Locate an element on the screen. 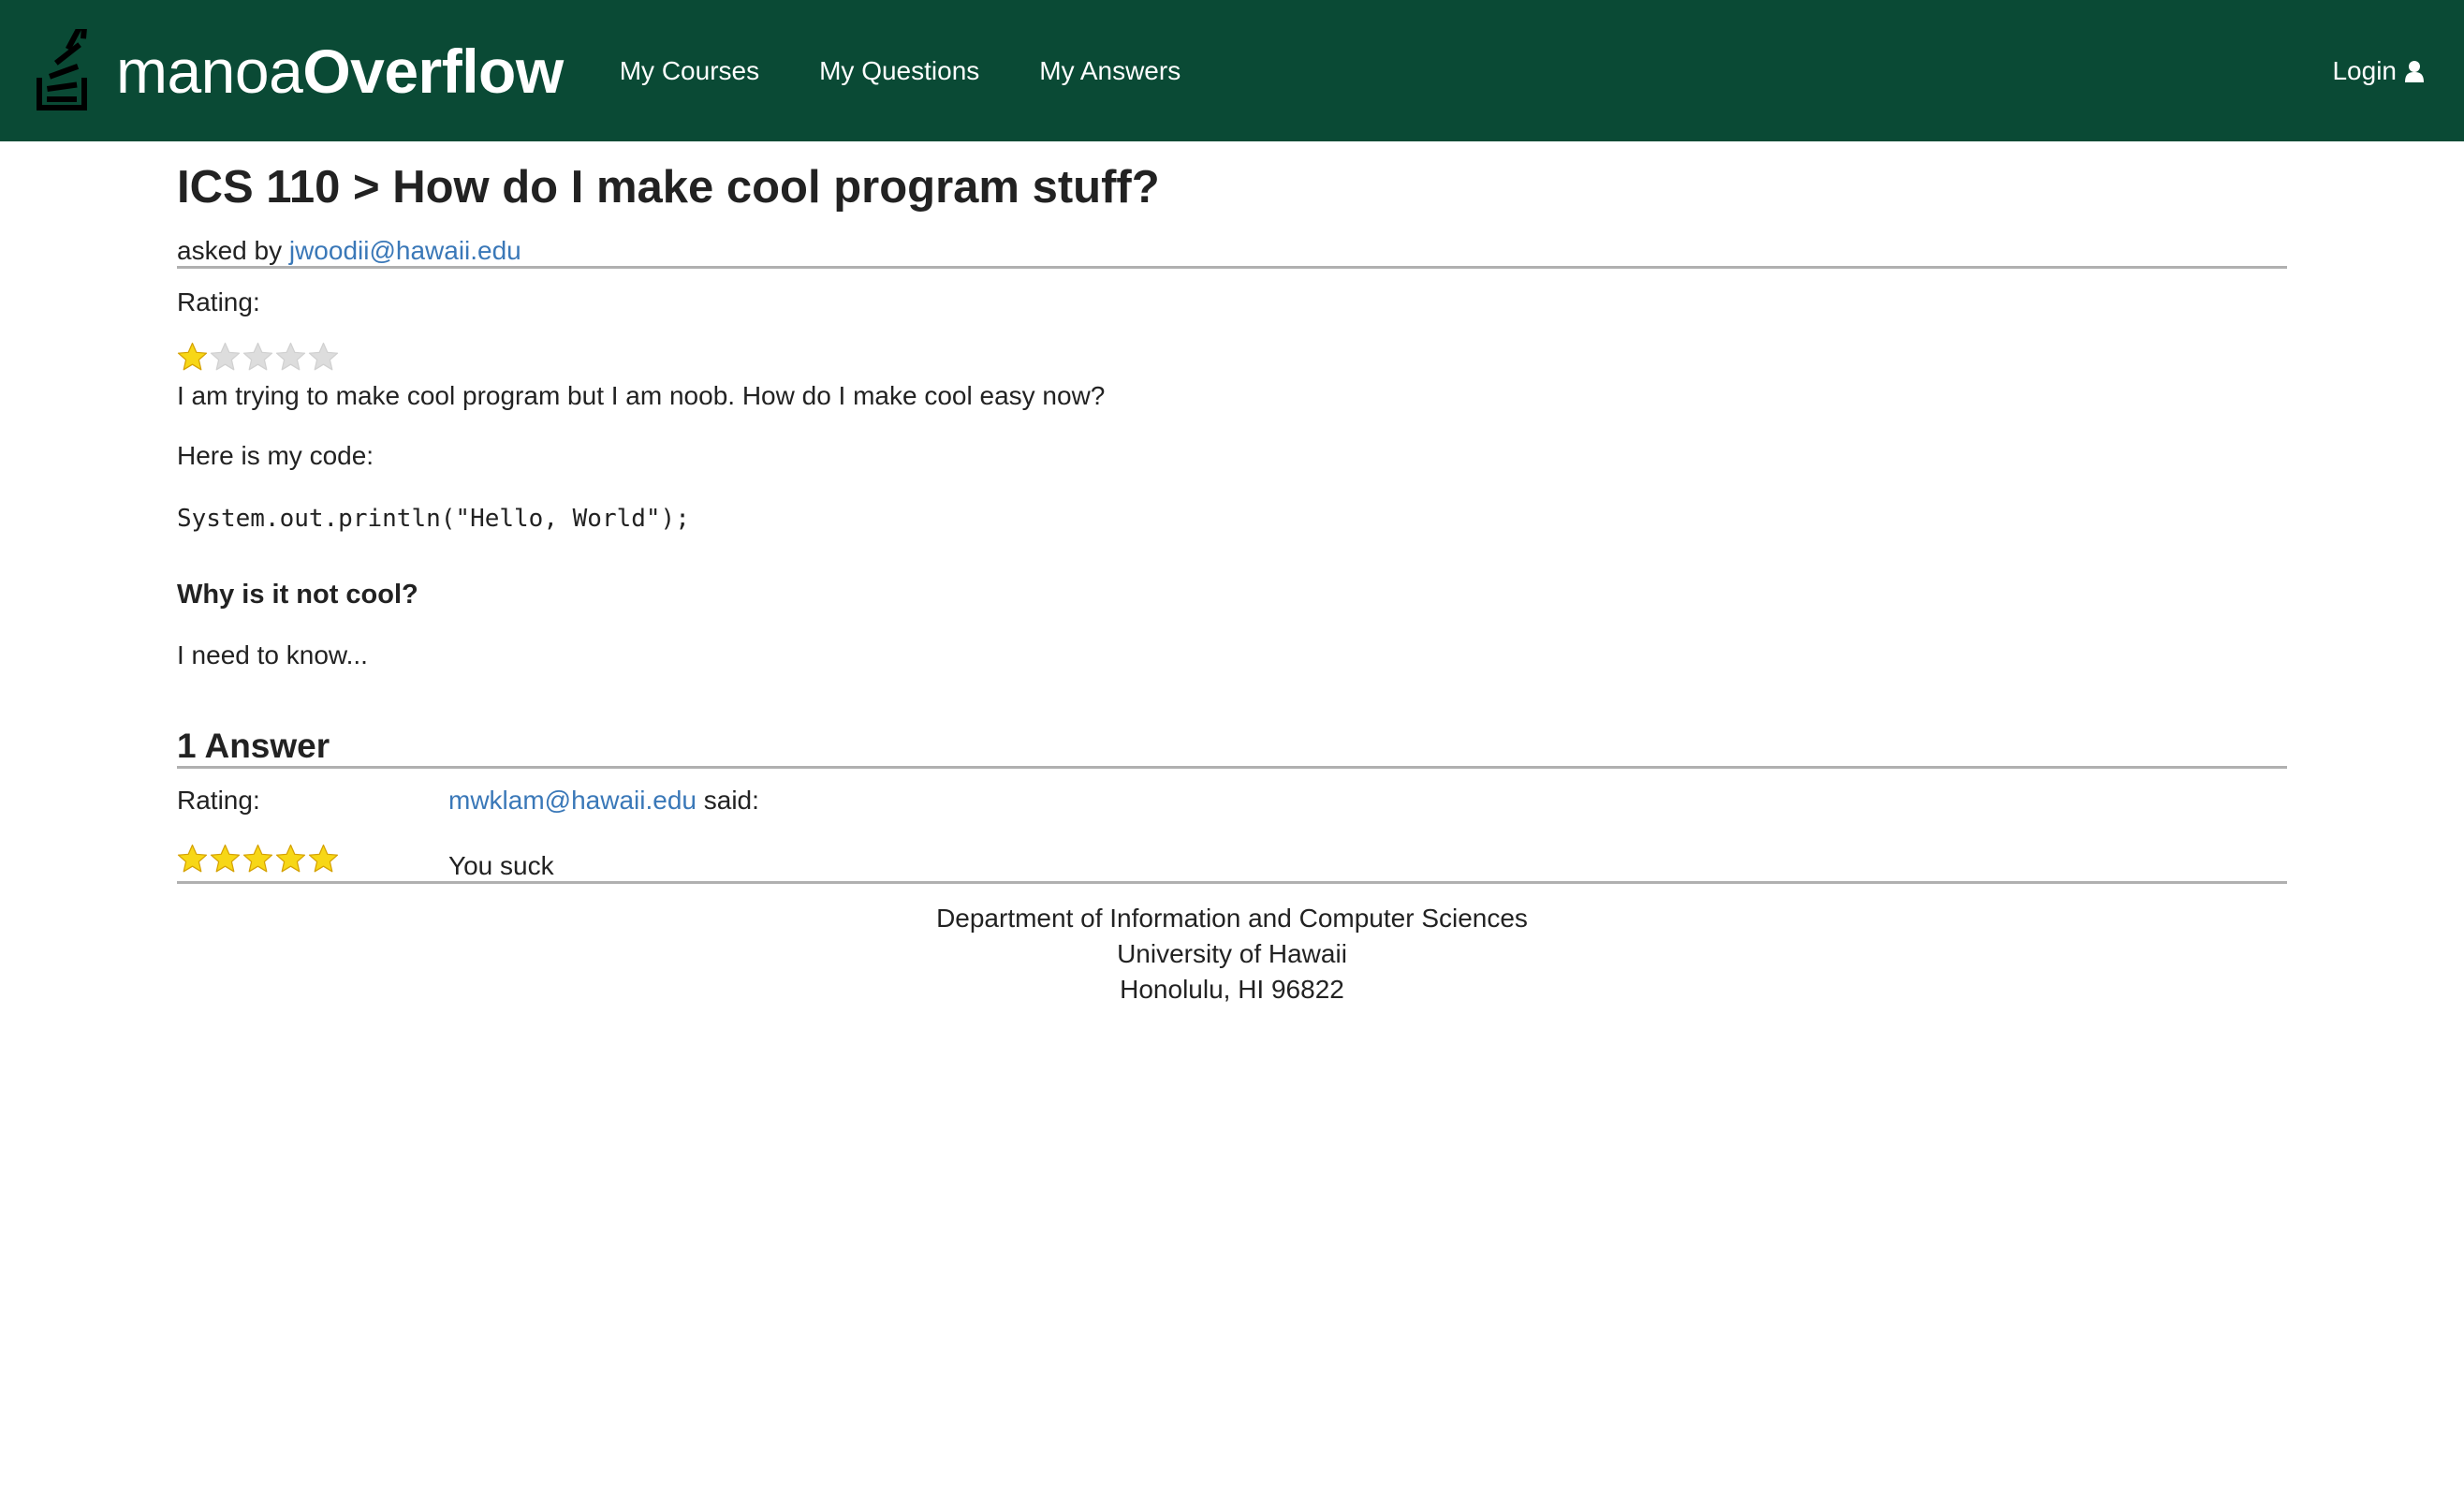 The image size is (2464, 1500). nav-my-courses: My Courses is located at coordinates (689, 71).